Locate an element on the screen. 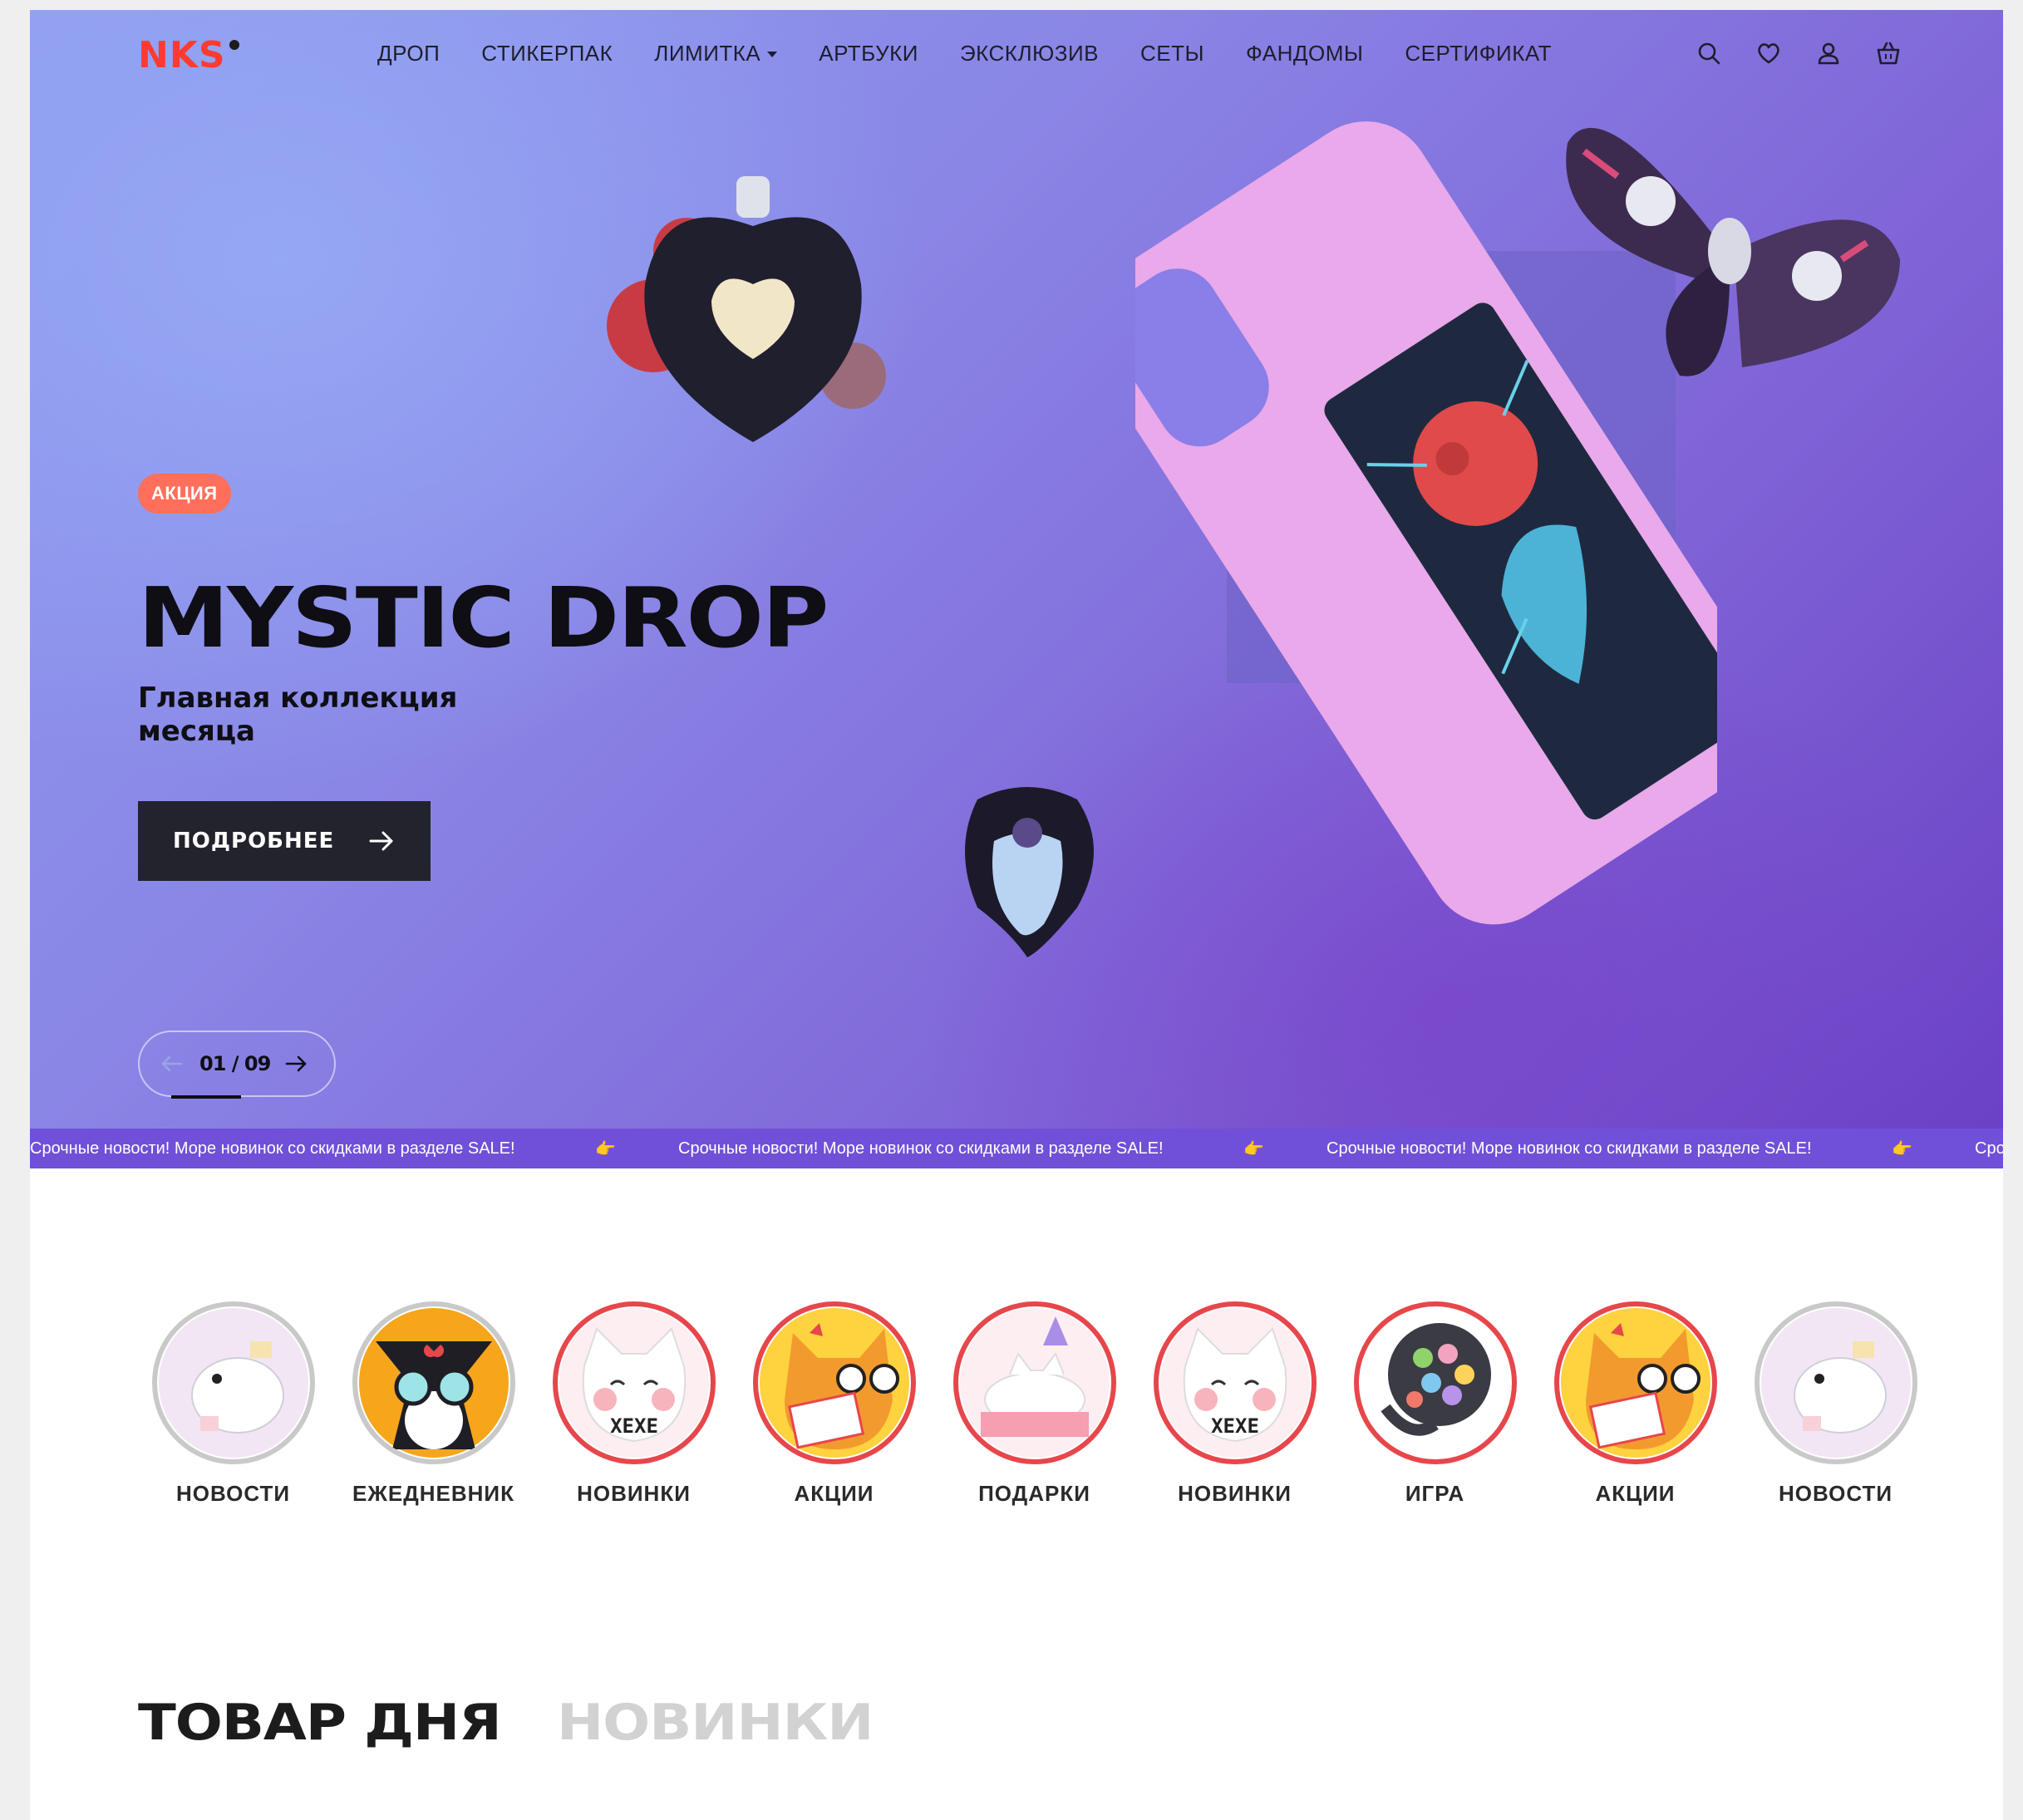 The height and width of the screenshot is (1820, 2023). story-planner: ЕЖЕДНЕВНИК is located at coordinates (433, 1404).